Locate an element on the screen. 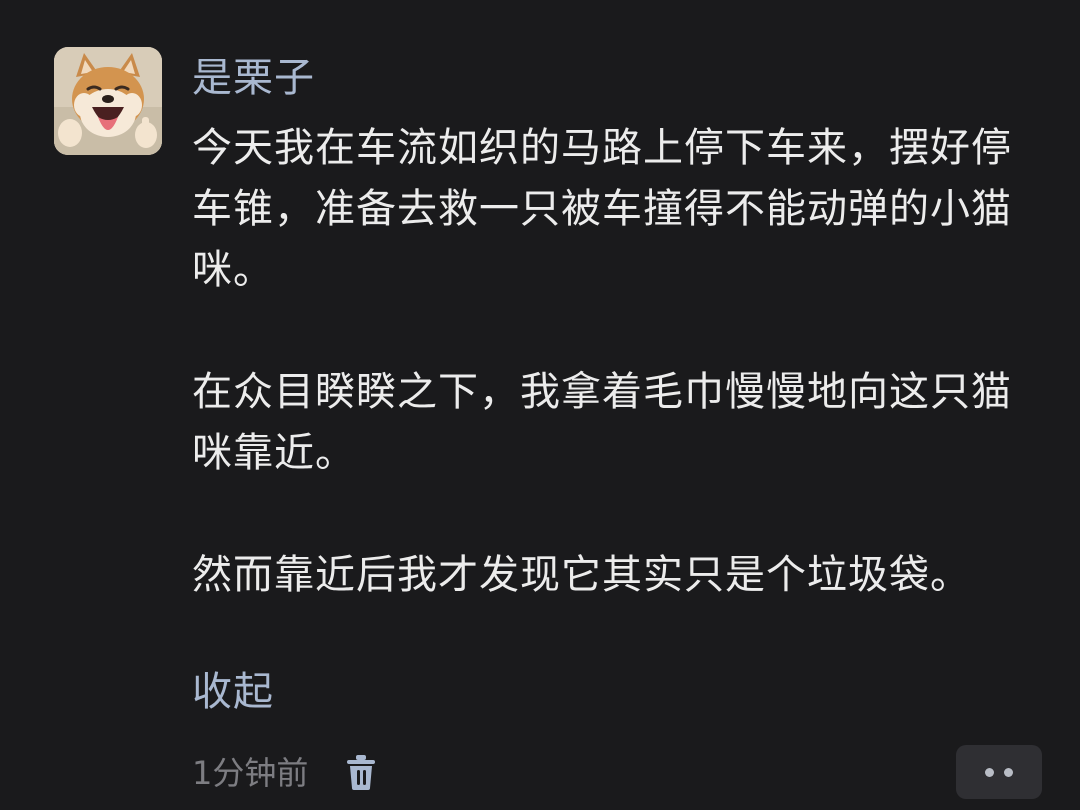 This screenshot has height=810, width=1080. collapse-button: 收起 is located at coordinates (233, 692).